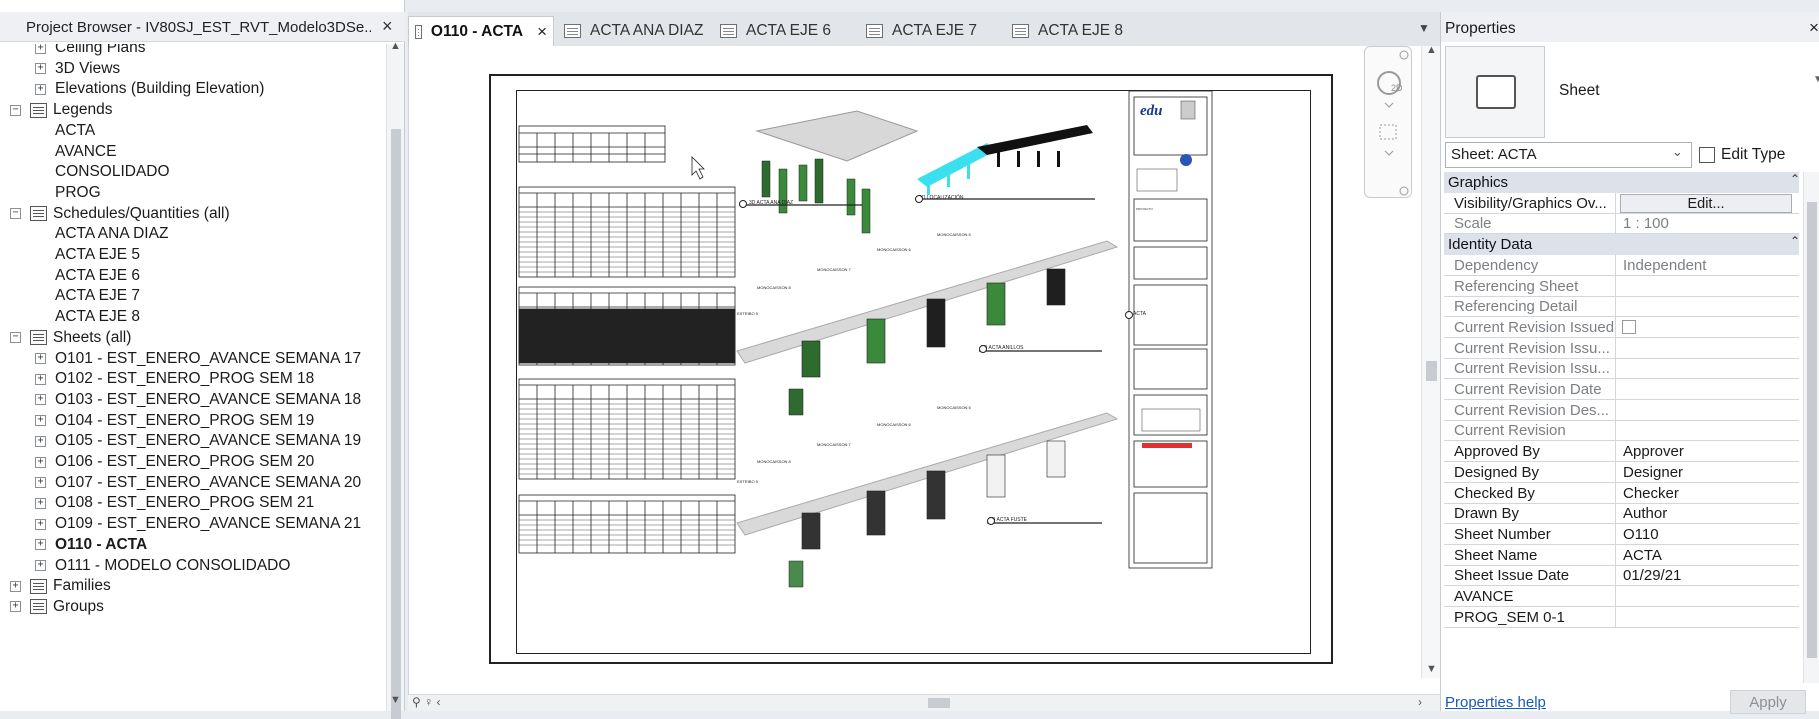 The image size is (1819, 719). What do you see at coordinates (1424, 28) in the screenshot?
I see `tabs-menu-icon: ▼` at bounding box center [1424, 28].